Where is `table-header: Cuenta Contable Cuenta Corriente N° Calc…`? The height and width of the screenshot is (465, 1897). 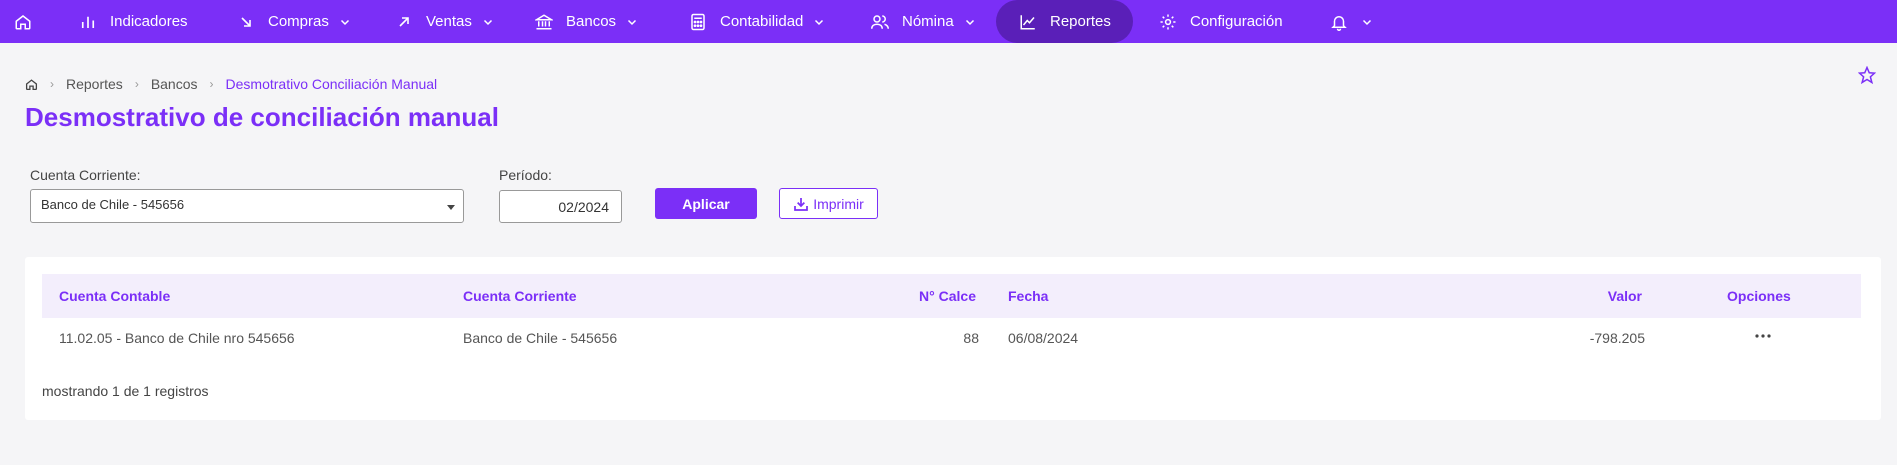
table-header: Cuenta Contable Cuenta Corriente N° Calc… is located at coordinates (951, 296).